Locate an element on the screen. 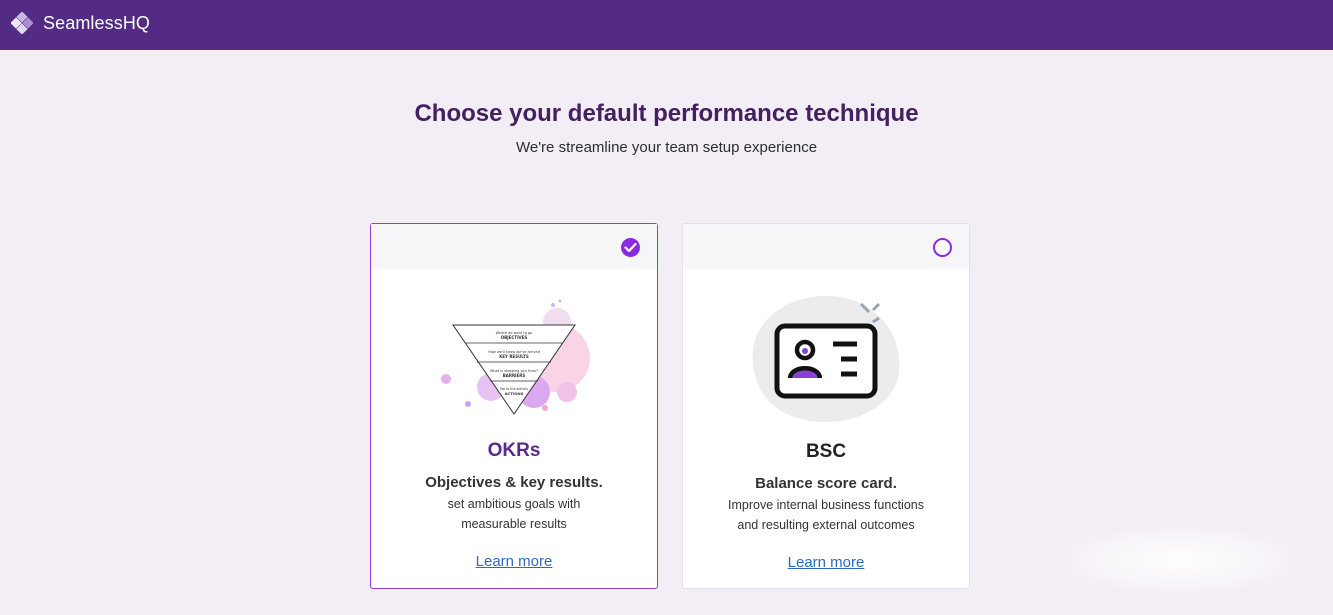 This screenshot has width=1333, height=615. selected-radio-check-icon is located at coordinates (630, 247).